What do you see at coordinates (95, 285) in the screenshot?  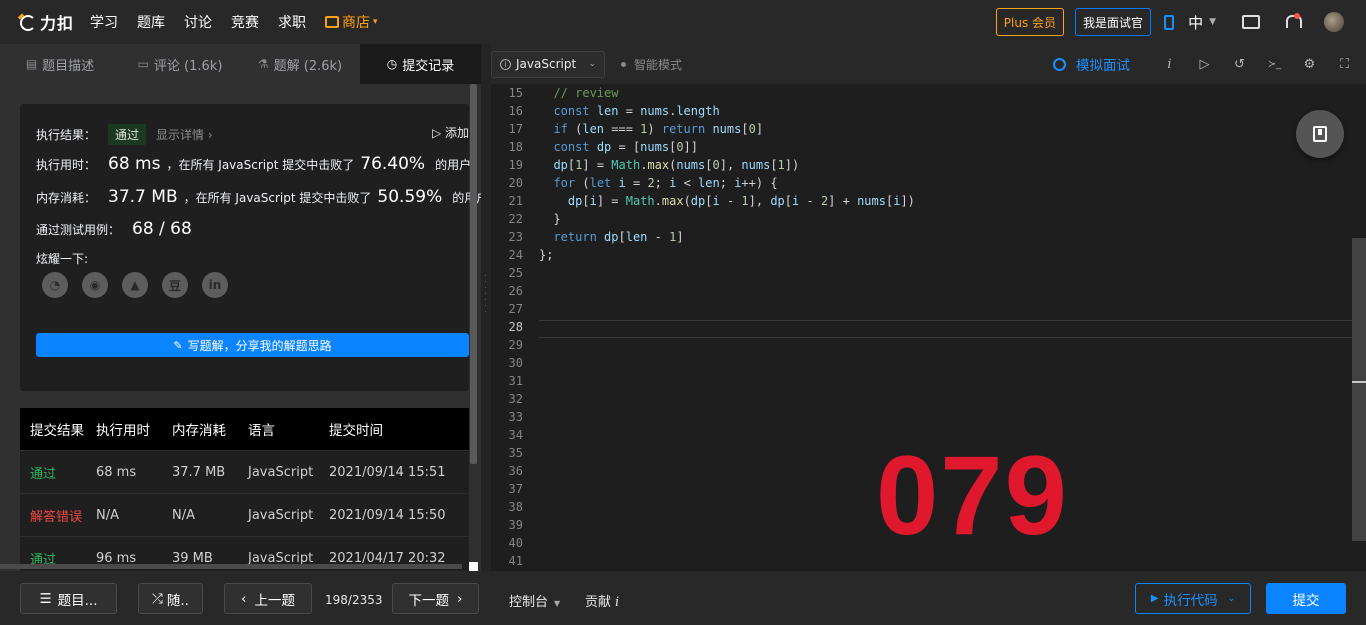 I see `weibo-icon: ◉` at bounding box center [95, 285].